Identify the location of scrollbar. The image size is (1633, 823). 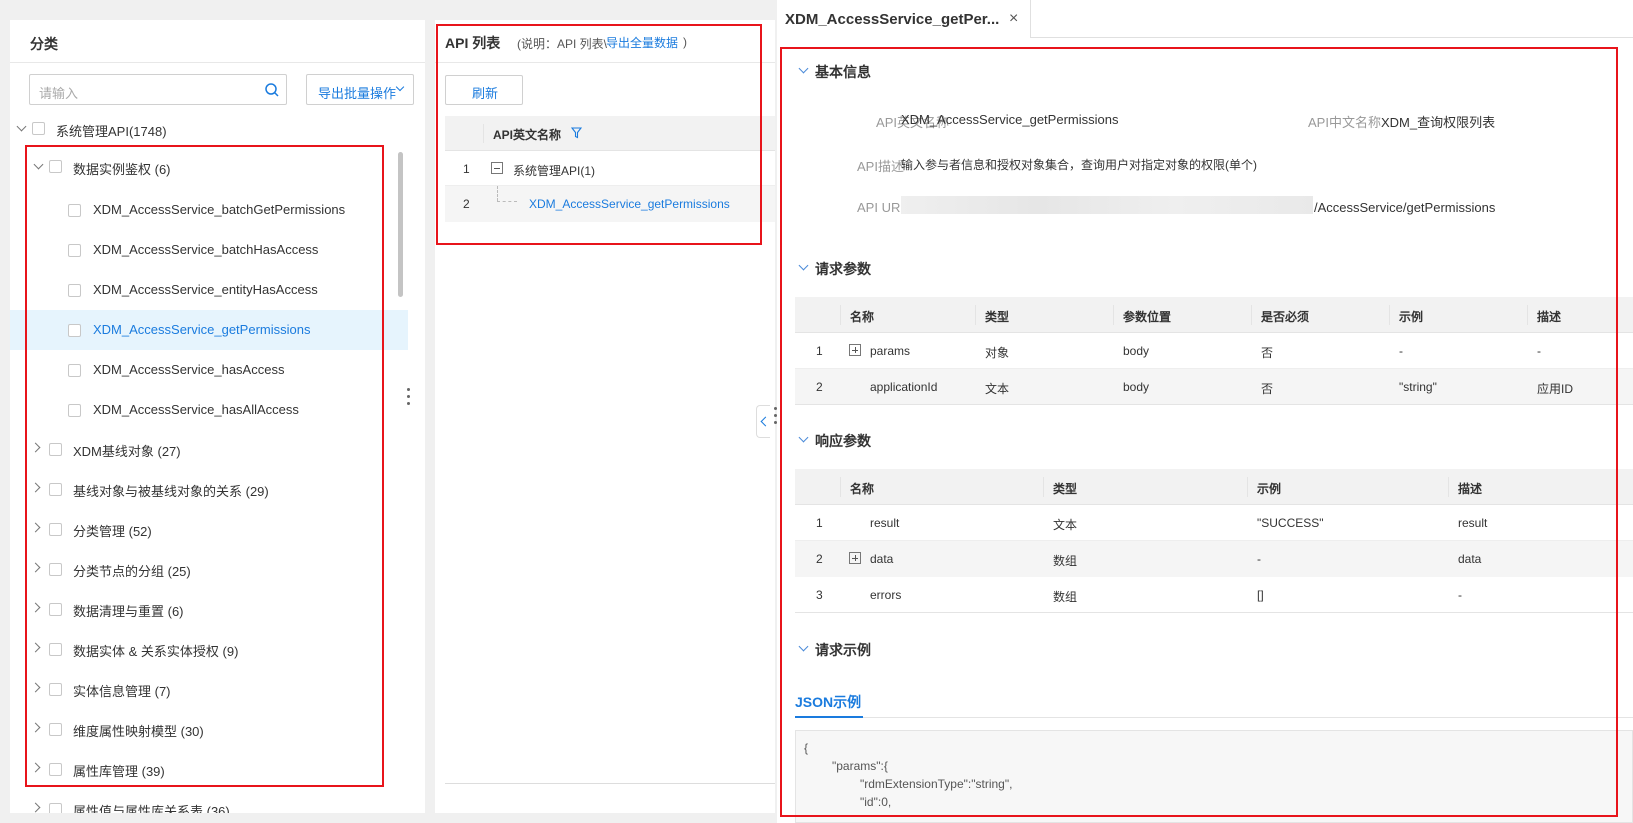
(400, 224).